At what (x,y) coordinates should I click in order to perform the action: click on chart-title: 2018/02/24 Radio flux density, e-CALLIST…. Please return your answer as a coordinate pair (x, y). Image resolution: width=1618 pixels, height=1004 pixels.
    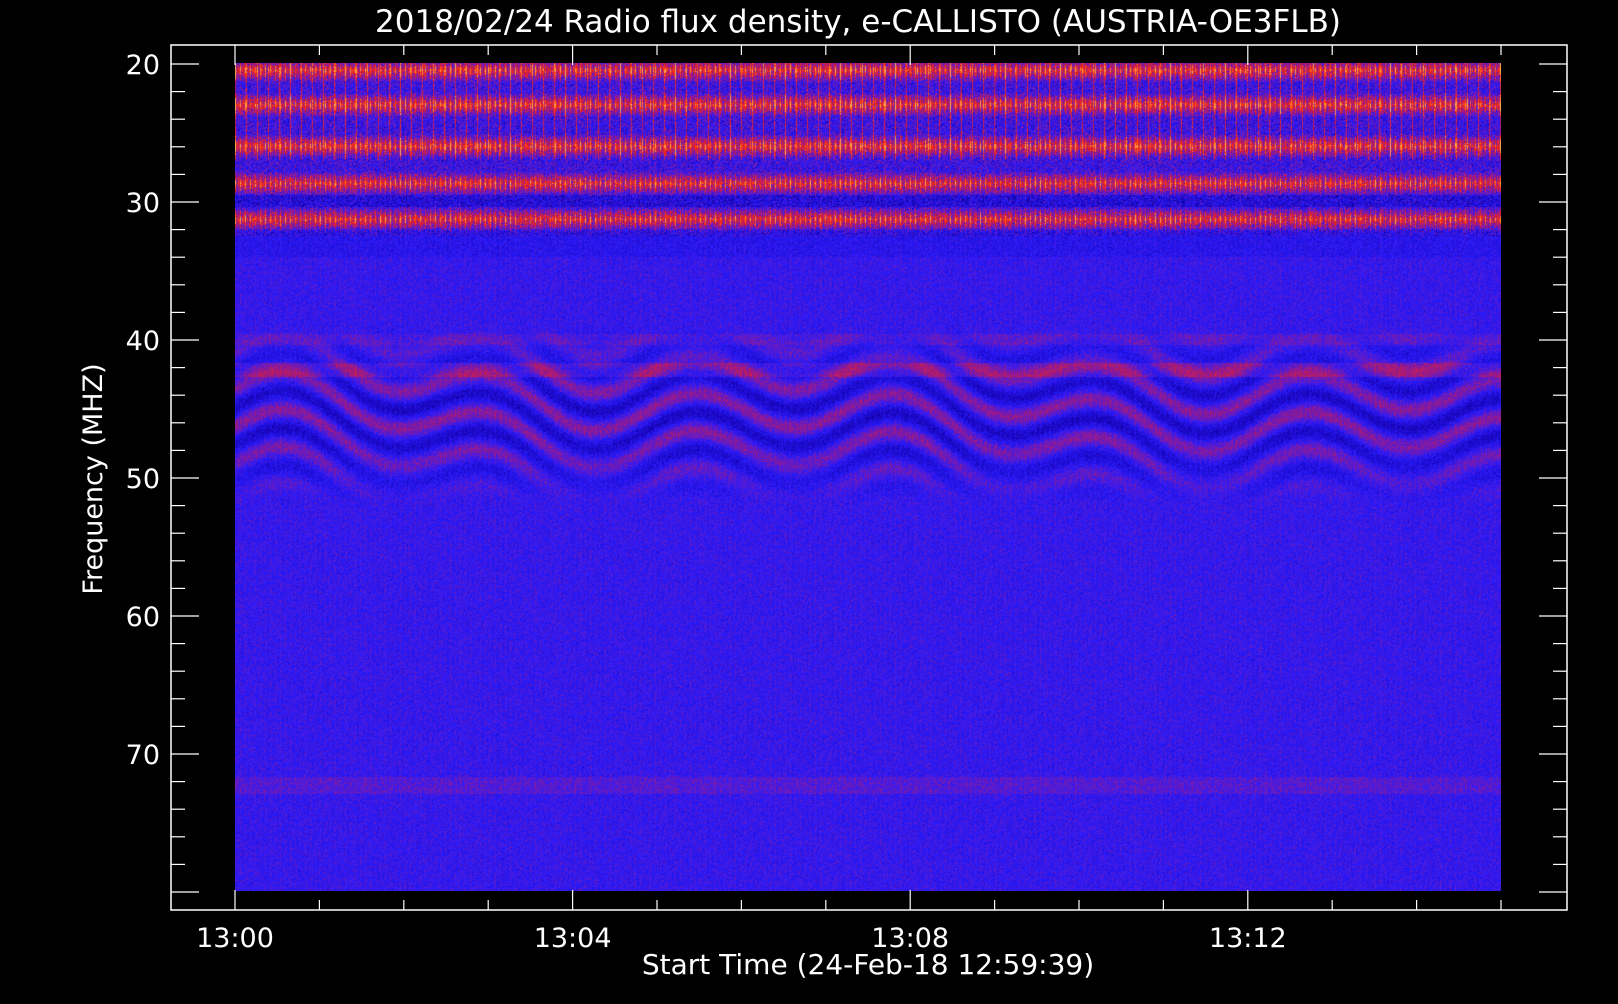
    Looking at the image, I should click on (858, 22).